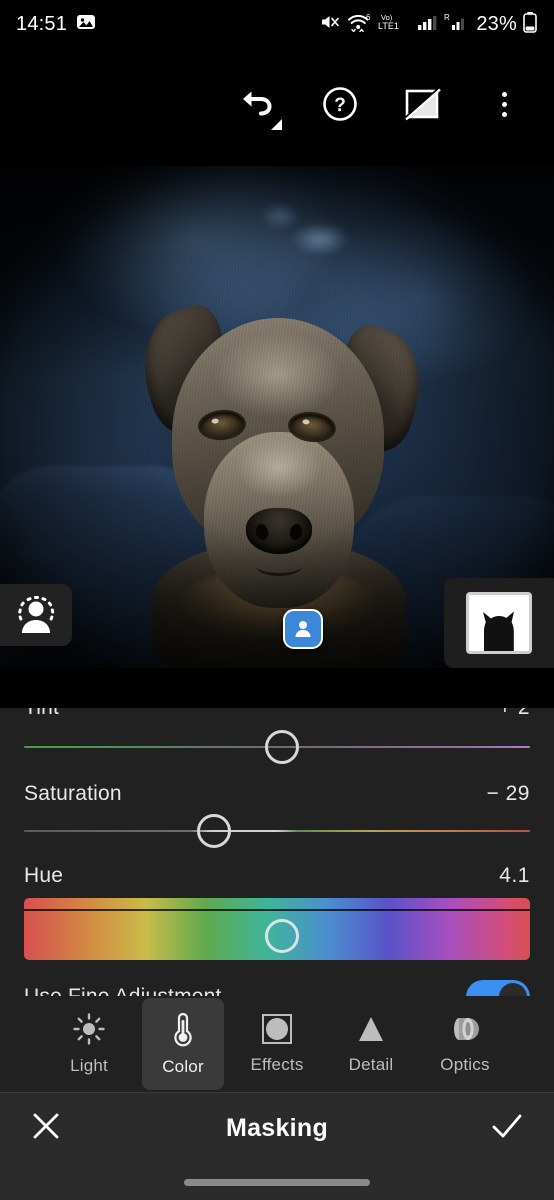 Image resolution: width=554 pixels, height=1200 pixels. I want to click on fine-adjustment-label: Use Fine Adjustment, so click(123, 990).